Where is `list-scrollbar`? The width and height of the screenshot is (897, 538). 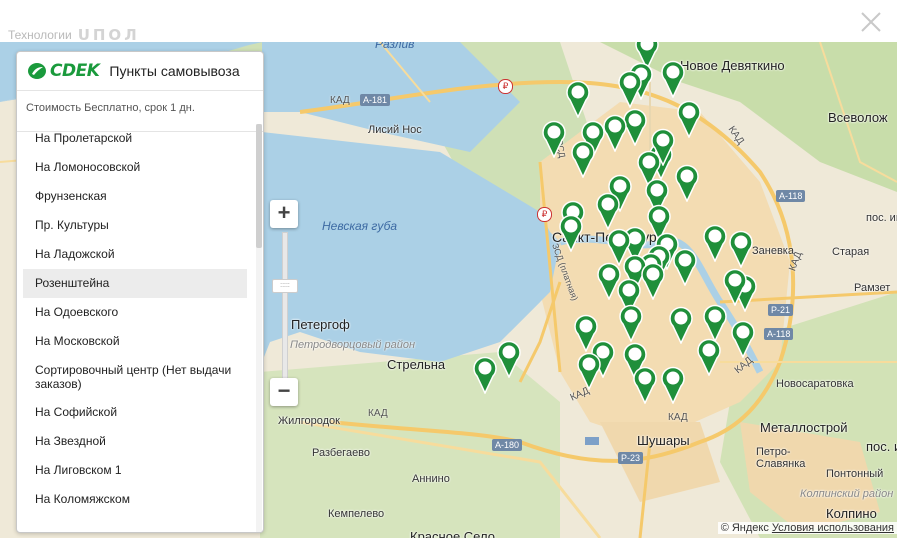 list-scrollbar is located at coordinates (259, 328).